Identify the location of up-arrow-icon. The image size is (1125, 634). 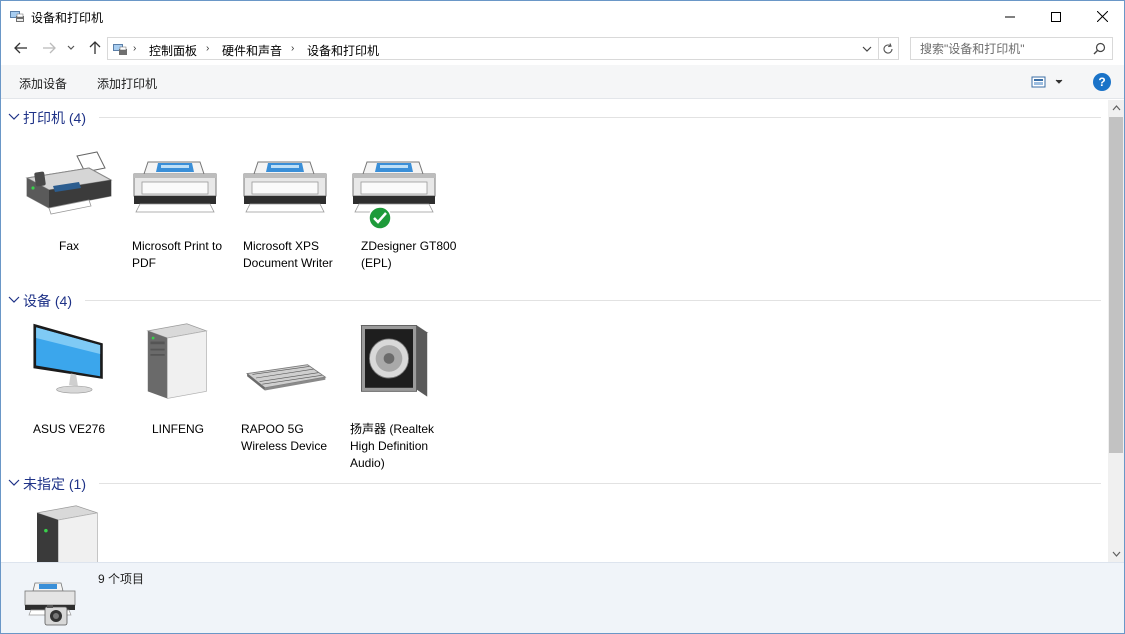
(95, 47).